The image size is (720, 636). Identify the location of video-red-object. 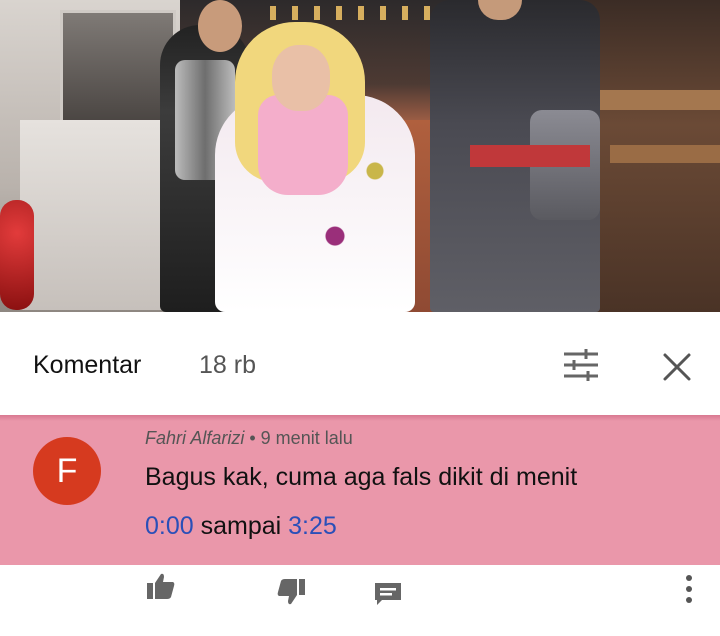
(17, 255).